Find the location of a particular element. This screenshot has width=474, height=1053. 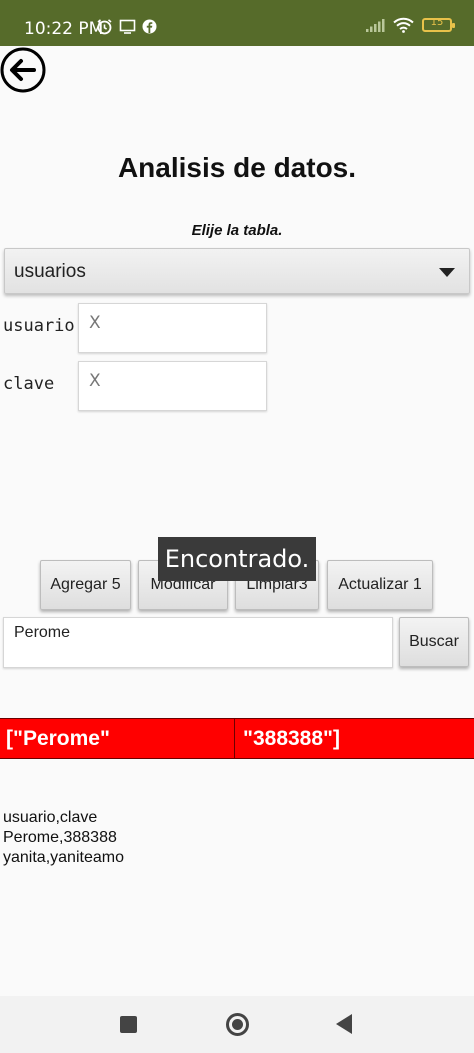

dropdown-arrow-icon is located at coordinates (447, 272).